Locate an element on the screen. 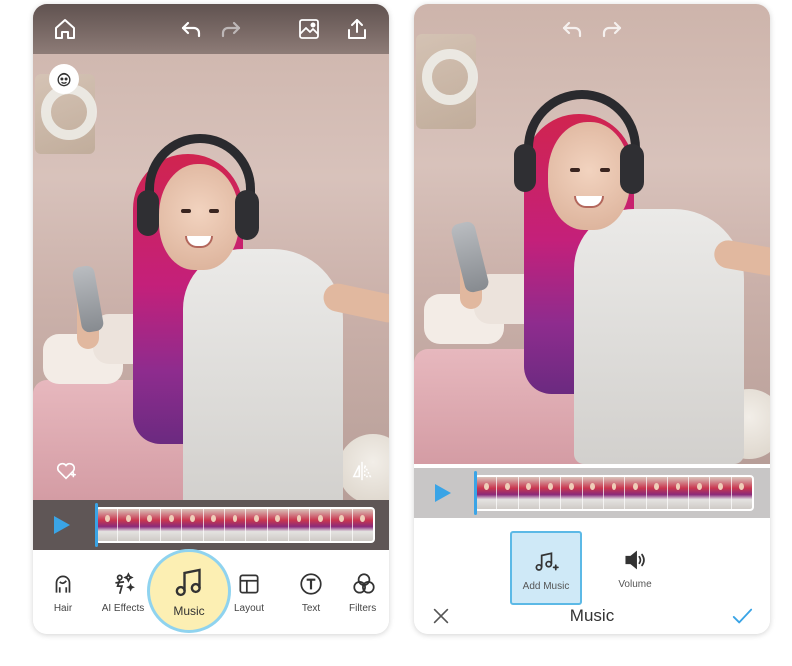 This screenshot has height=666, width=792. check-icon is located at coordinates (742, 616).